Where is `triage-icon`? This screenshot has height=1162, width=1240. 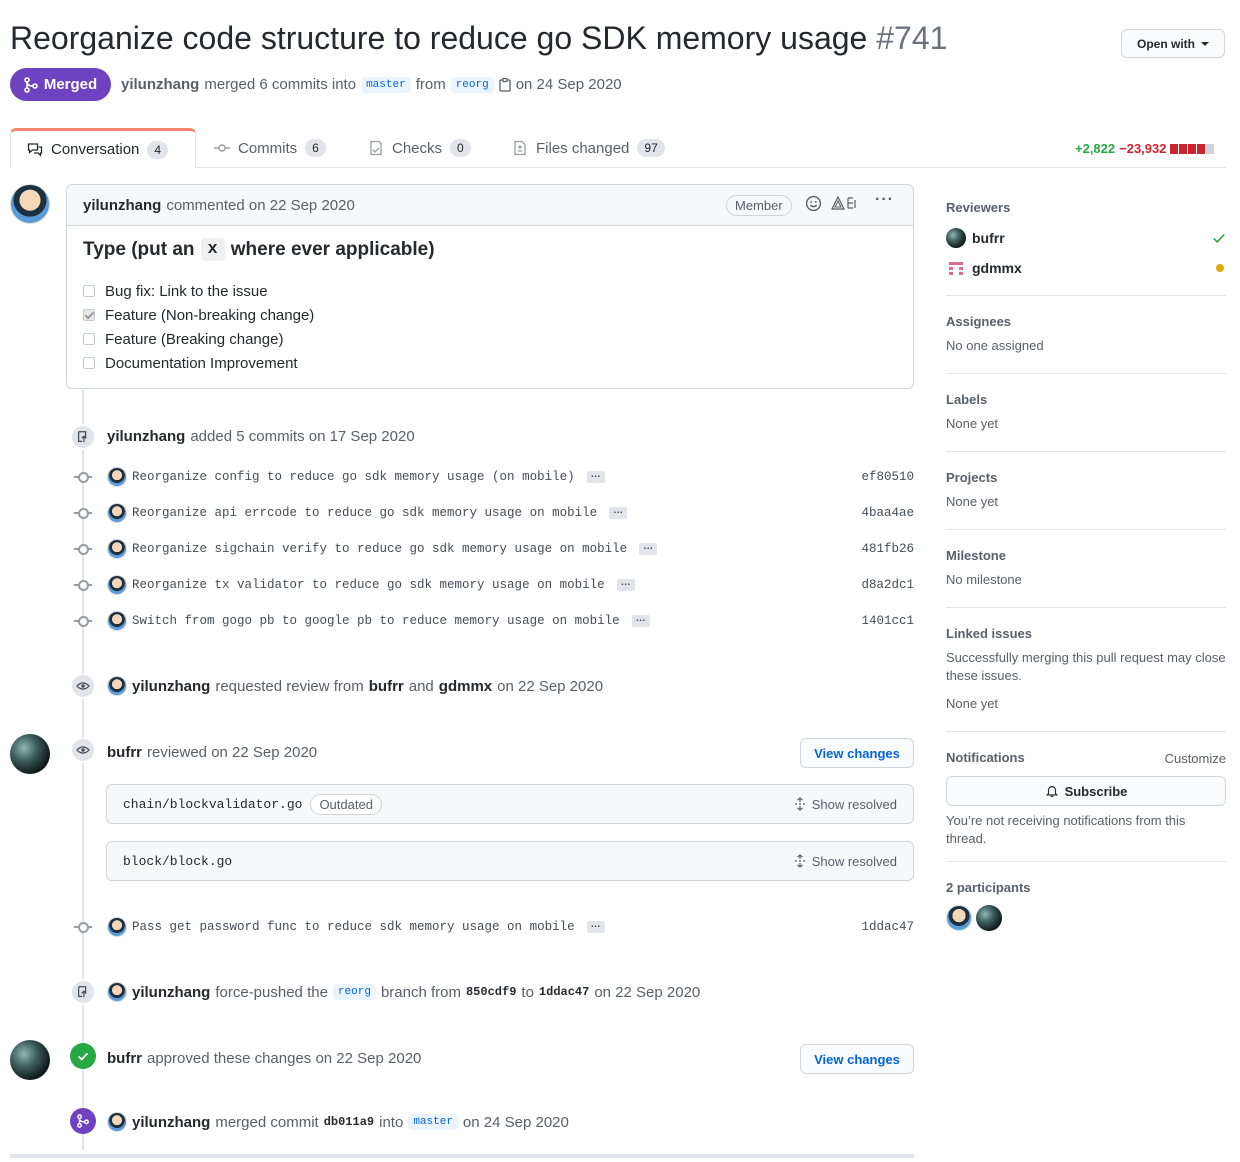
triage-icon is located at coordinates (845, 205).